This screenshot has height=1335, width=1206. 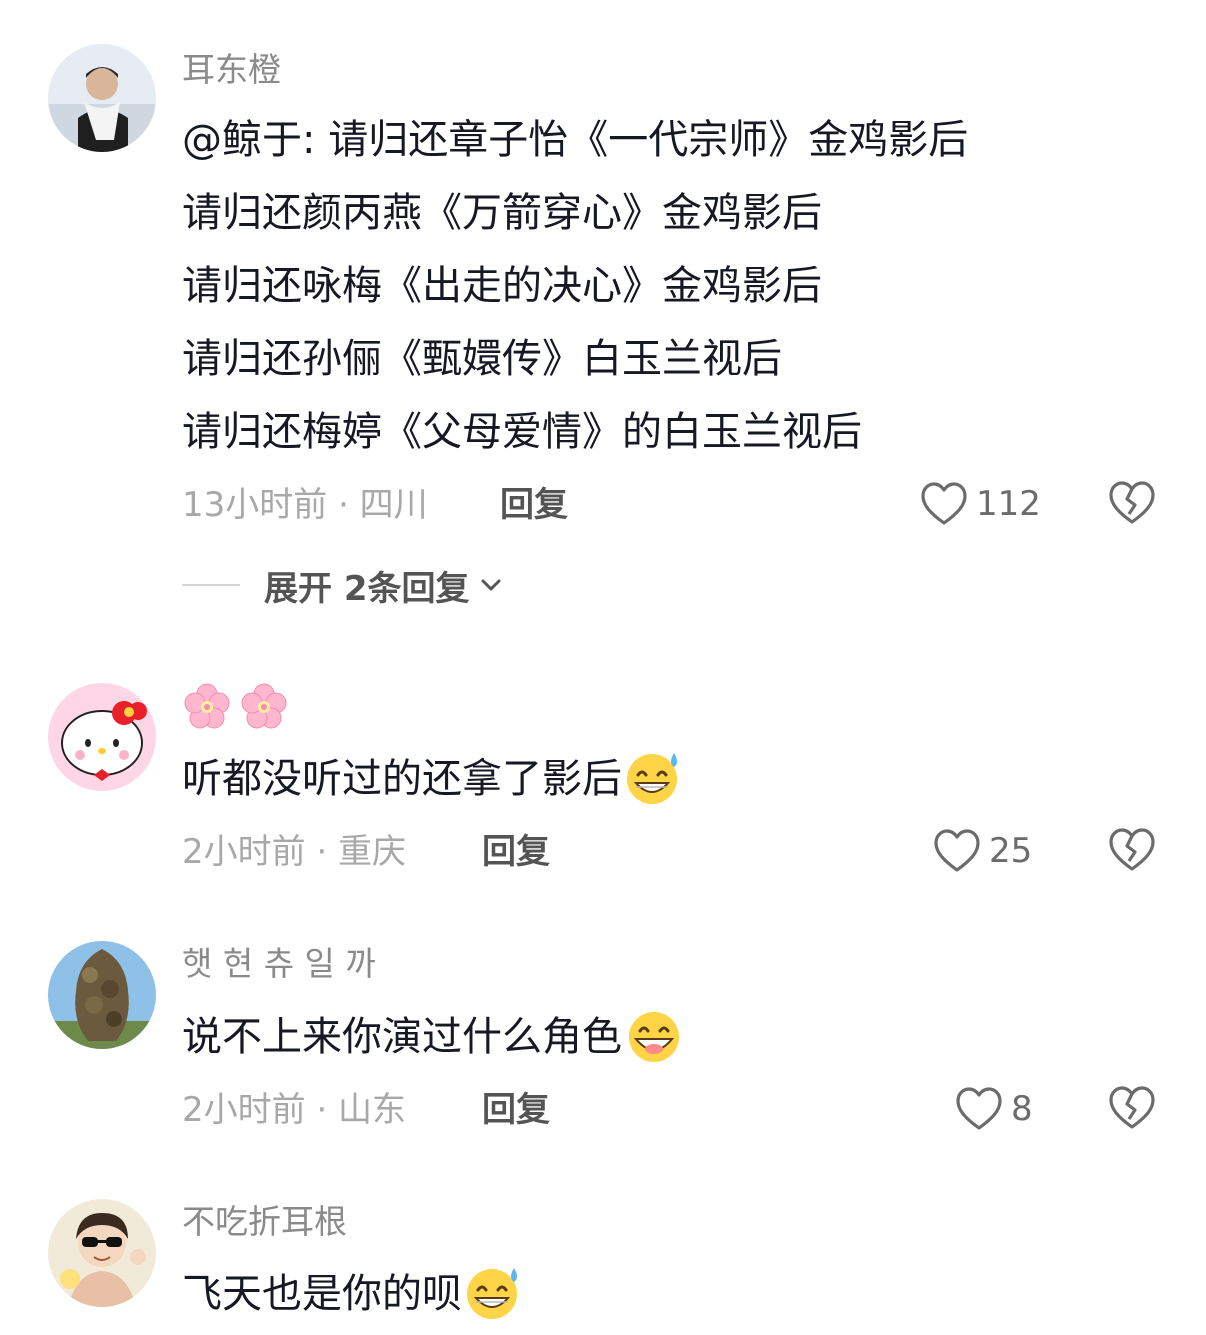 I want to click on expand-replies-label: 展开 2条回复, so click(x=367, y=588).